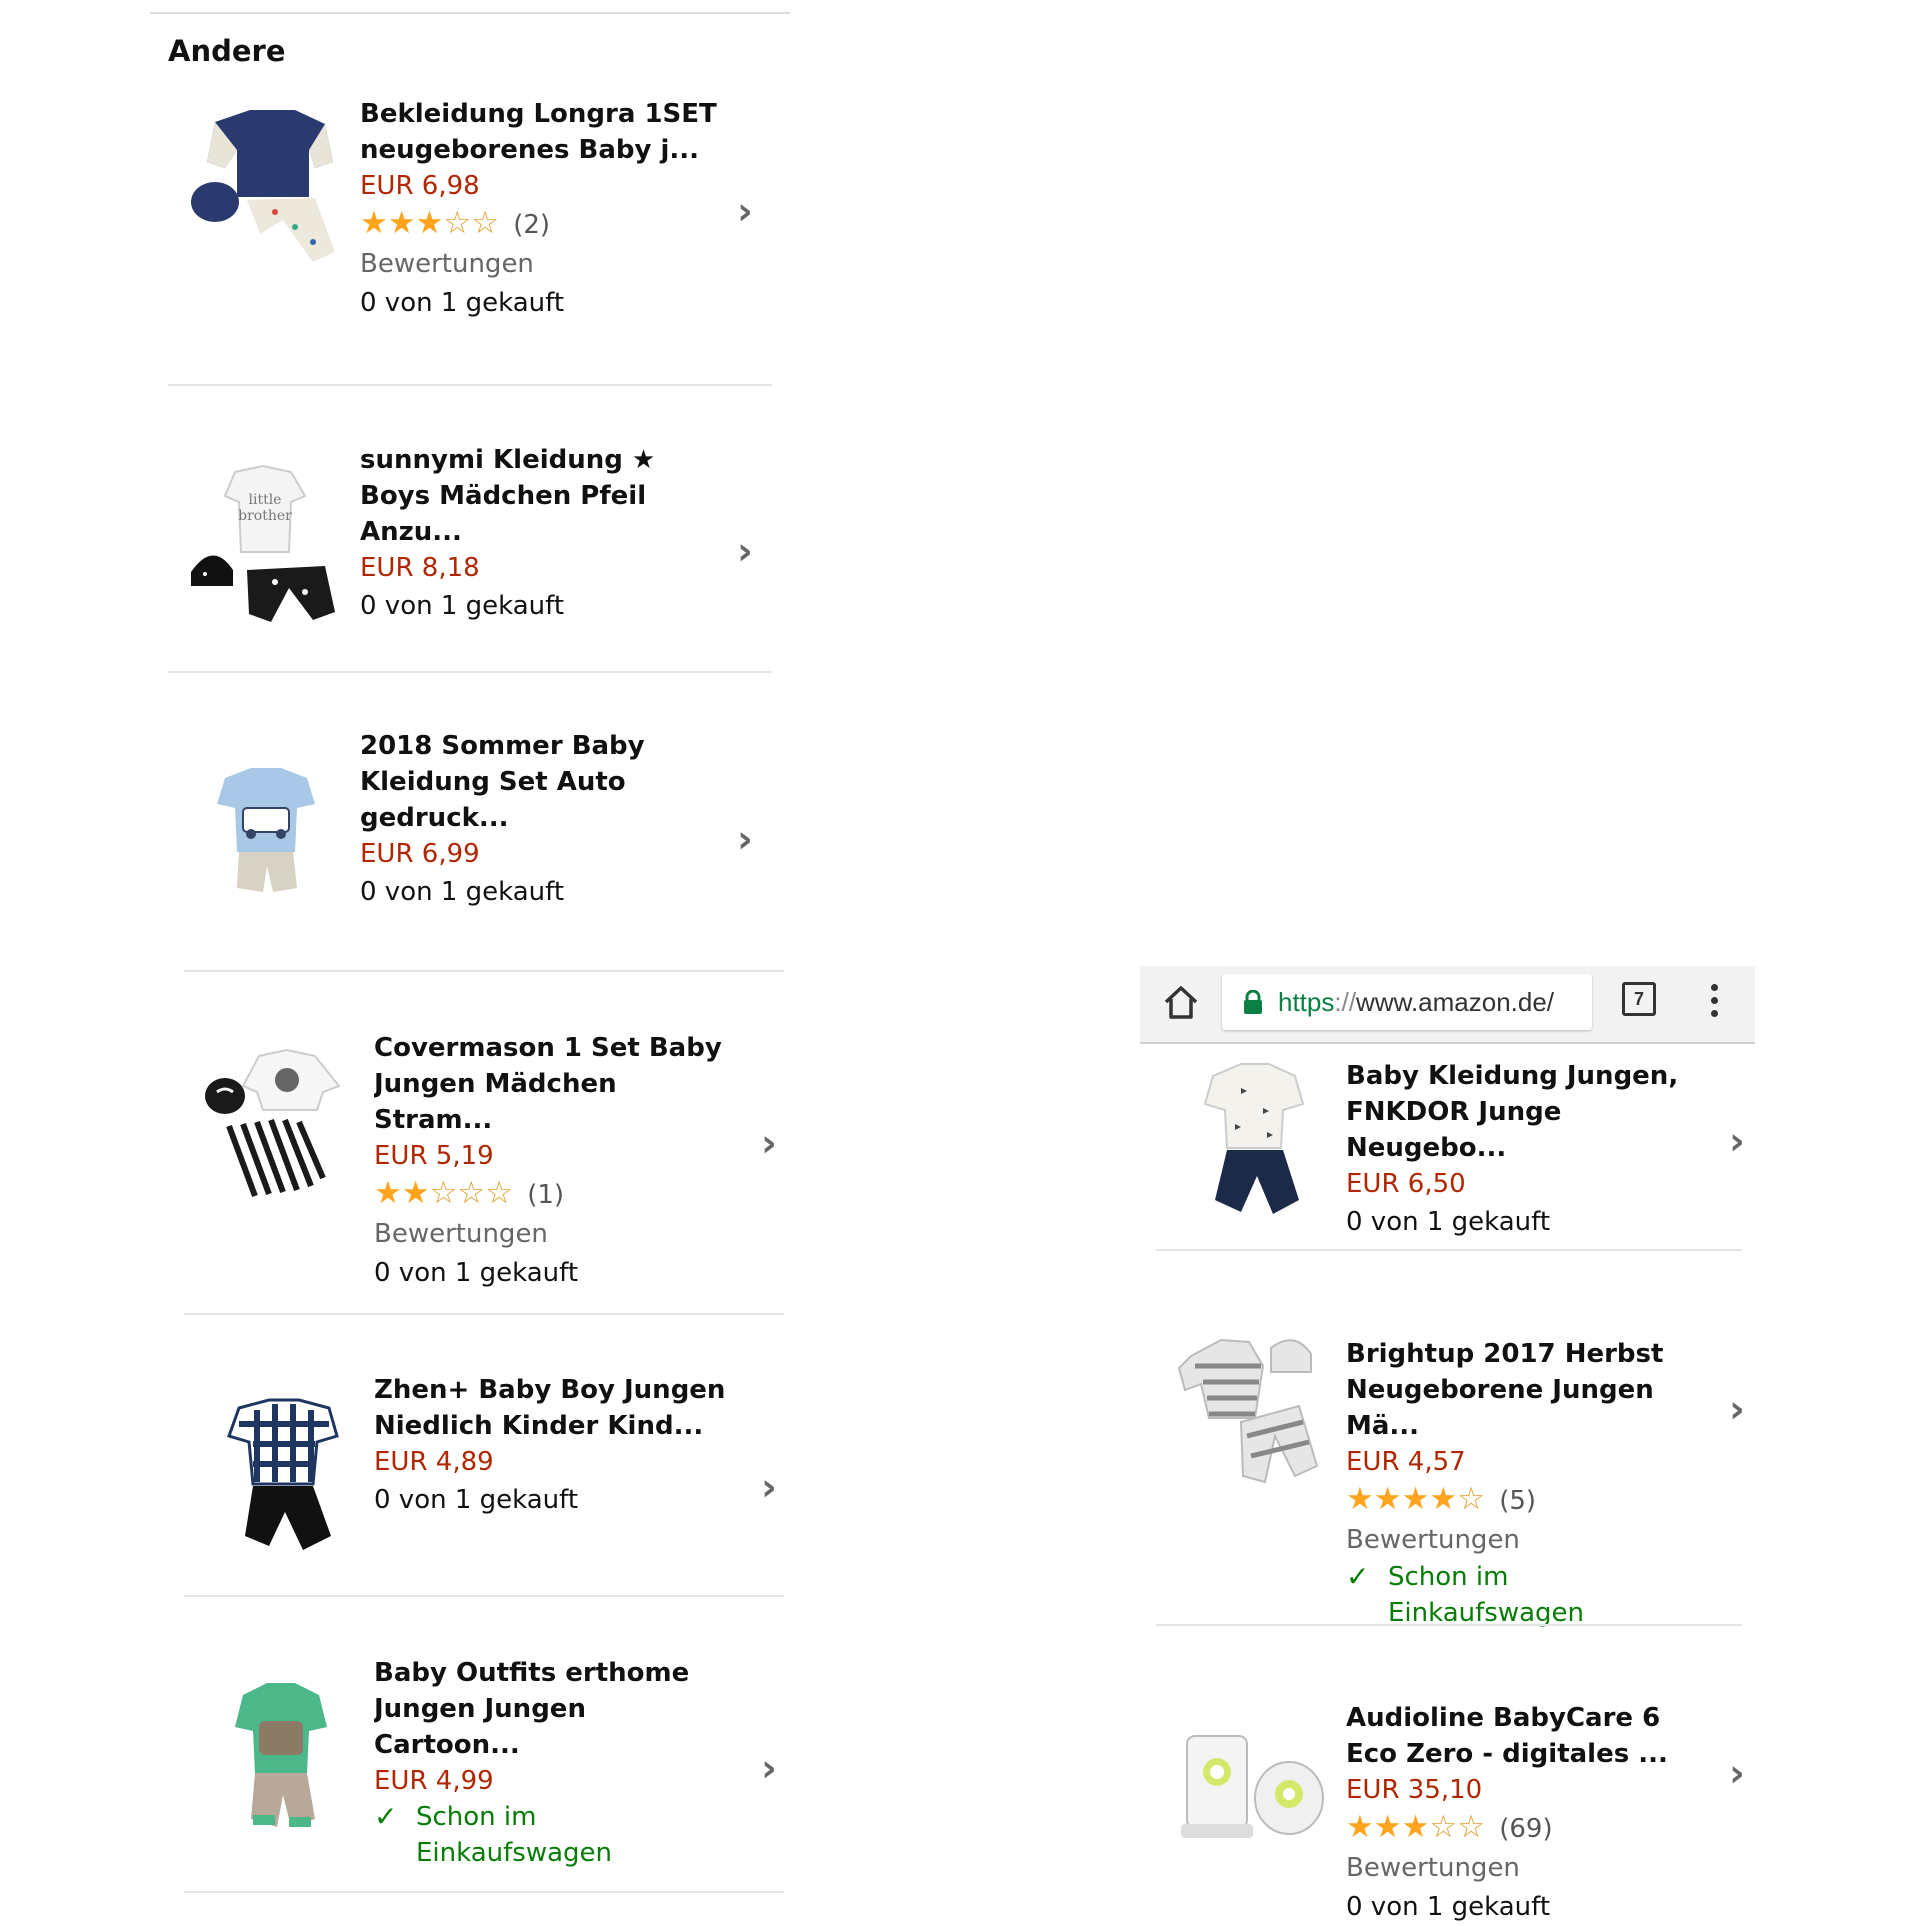 The height and width of the screenshot is (1927, 1920). Describe the element at coordinates (264, 500) in the screenshot. I see `svg-text: little` at that location.